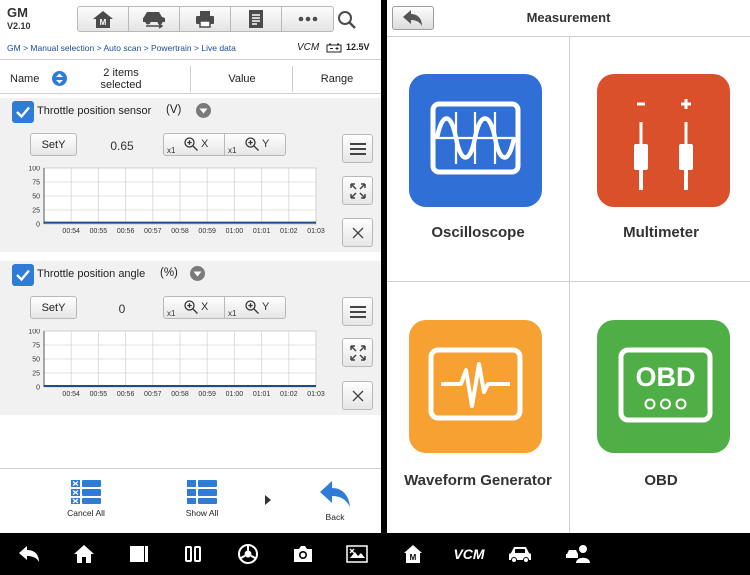 This screenshot has width=750, height=575. I want to click on column-value-header: Value, so click(242, 79).